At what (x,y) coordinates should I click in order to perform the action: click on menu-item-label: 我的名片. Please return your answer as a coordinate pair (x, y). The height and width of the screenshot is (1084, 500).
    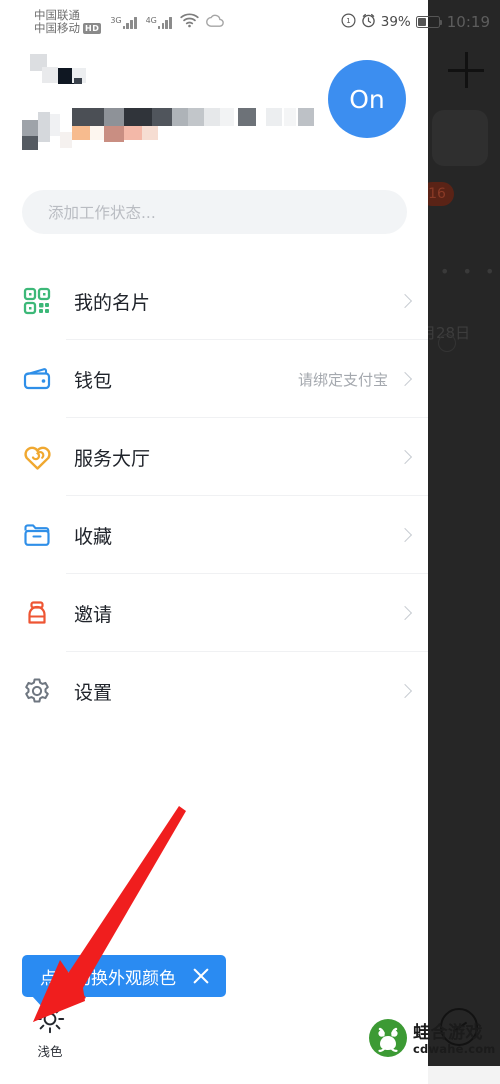
    Looking at the image, I should click on (112, 302).